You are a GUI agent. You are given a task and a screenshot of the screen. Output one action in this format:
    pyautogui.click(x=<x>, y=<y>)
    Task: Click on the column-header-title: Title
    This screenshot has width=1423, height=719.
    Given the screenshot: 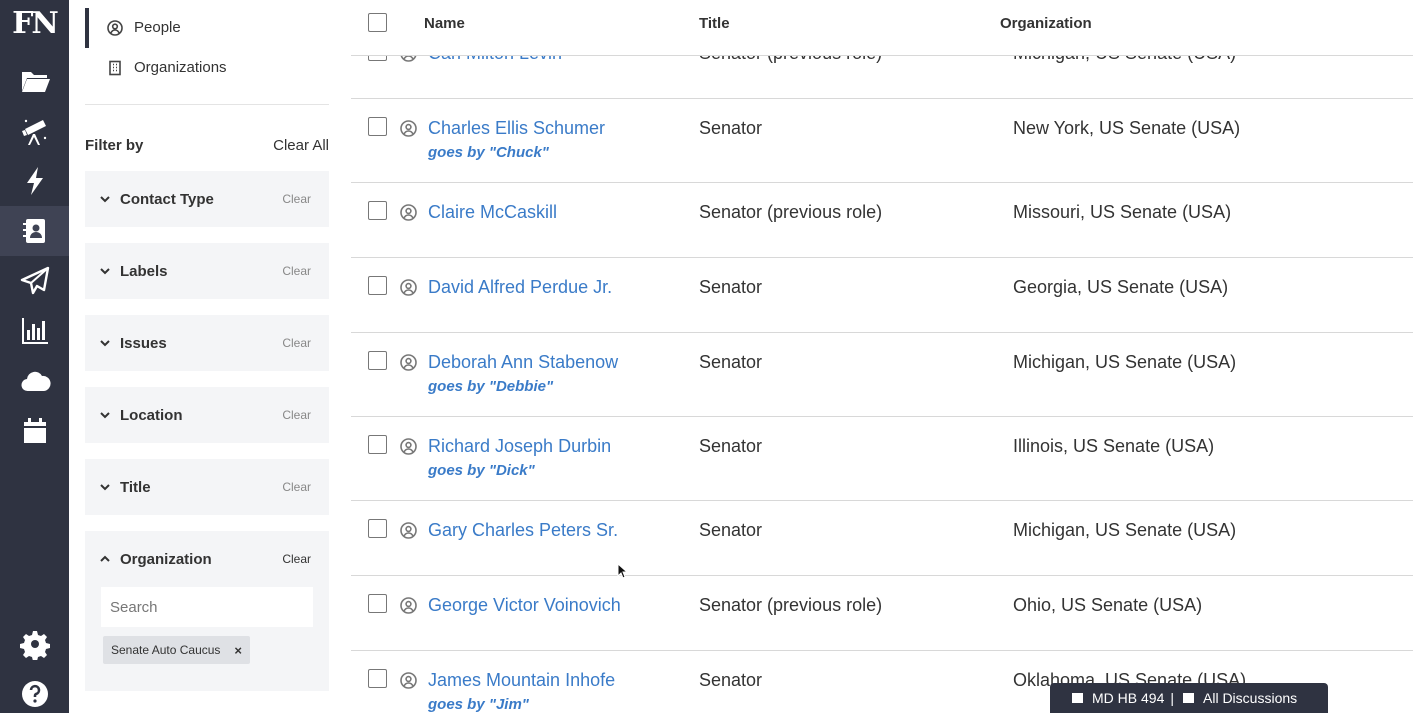 What is the action you would take?
    pyautogui.click(x=714, y=23)
    